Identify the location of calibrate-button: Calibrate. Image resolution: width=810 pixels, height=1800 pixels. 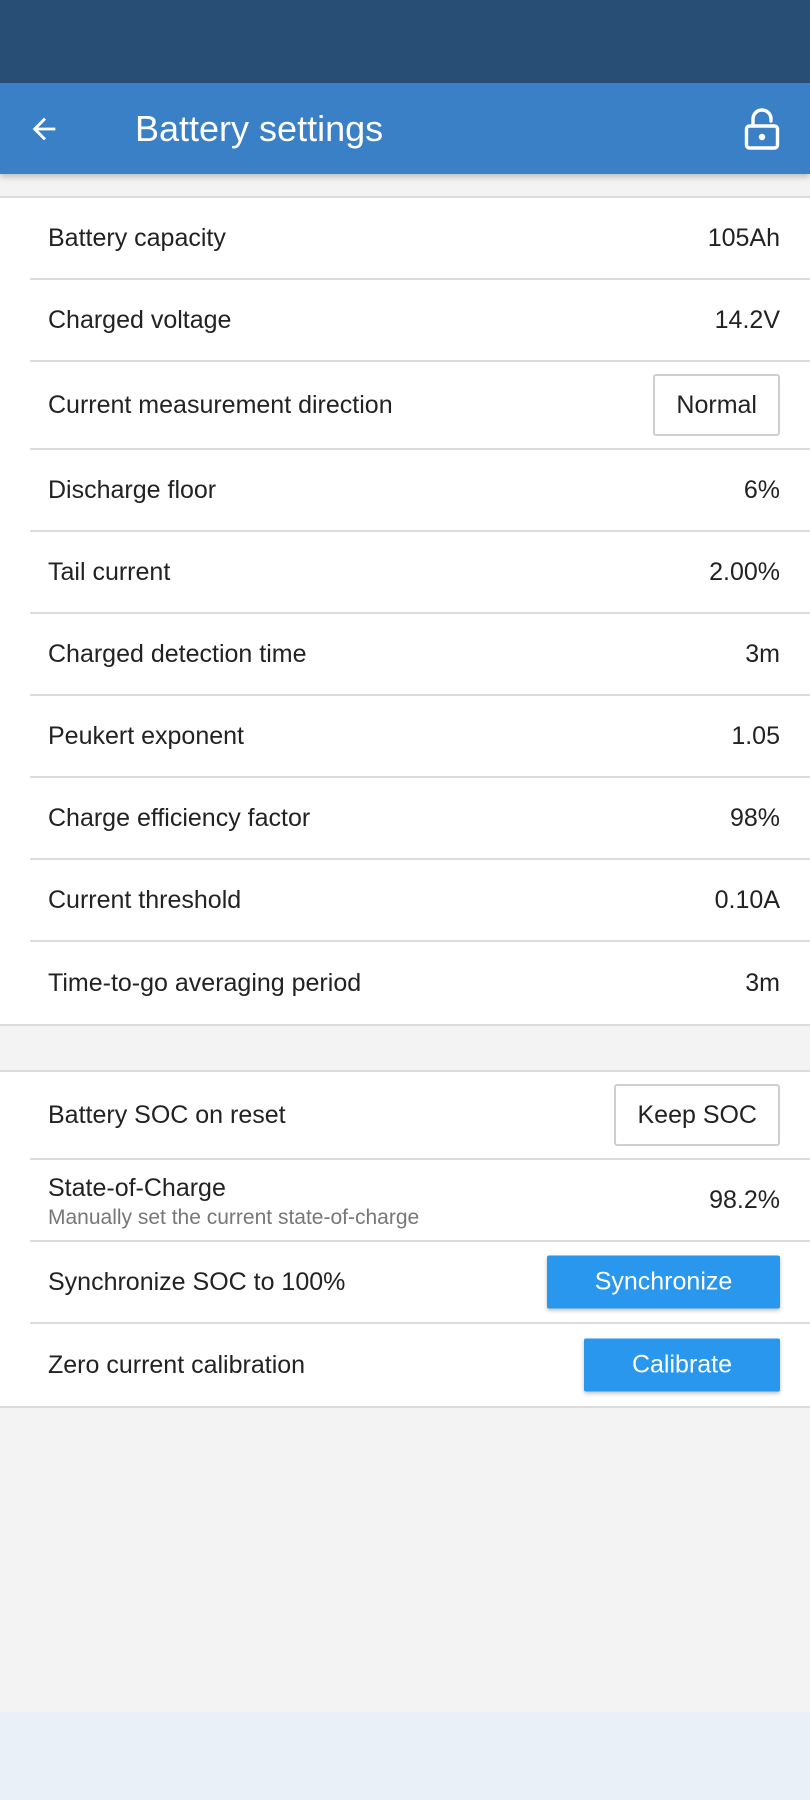
(682, 1365).